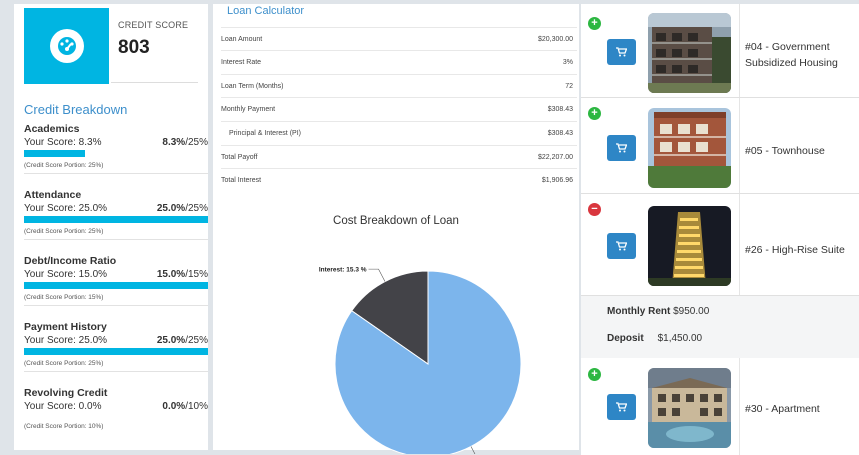 The width and height of the screenshot is (859, 455). What do you see at coordinates (658, 311) in the screenshot?
I see `monthly-rent: Monthly Rent $950.00` at bounding box center [658, 311].